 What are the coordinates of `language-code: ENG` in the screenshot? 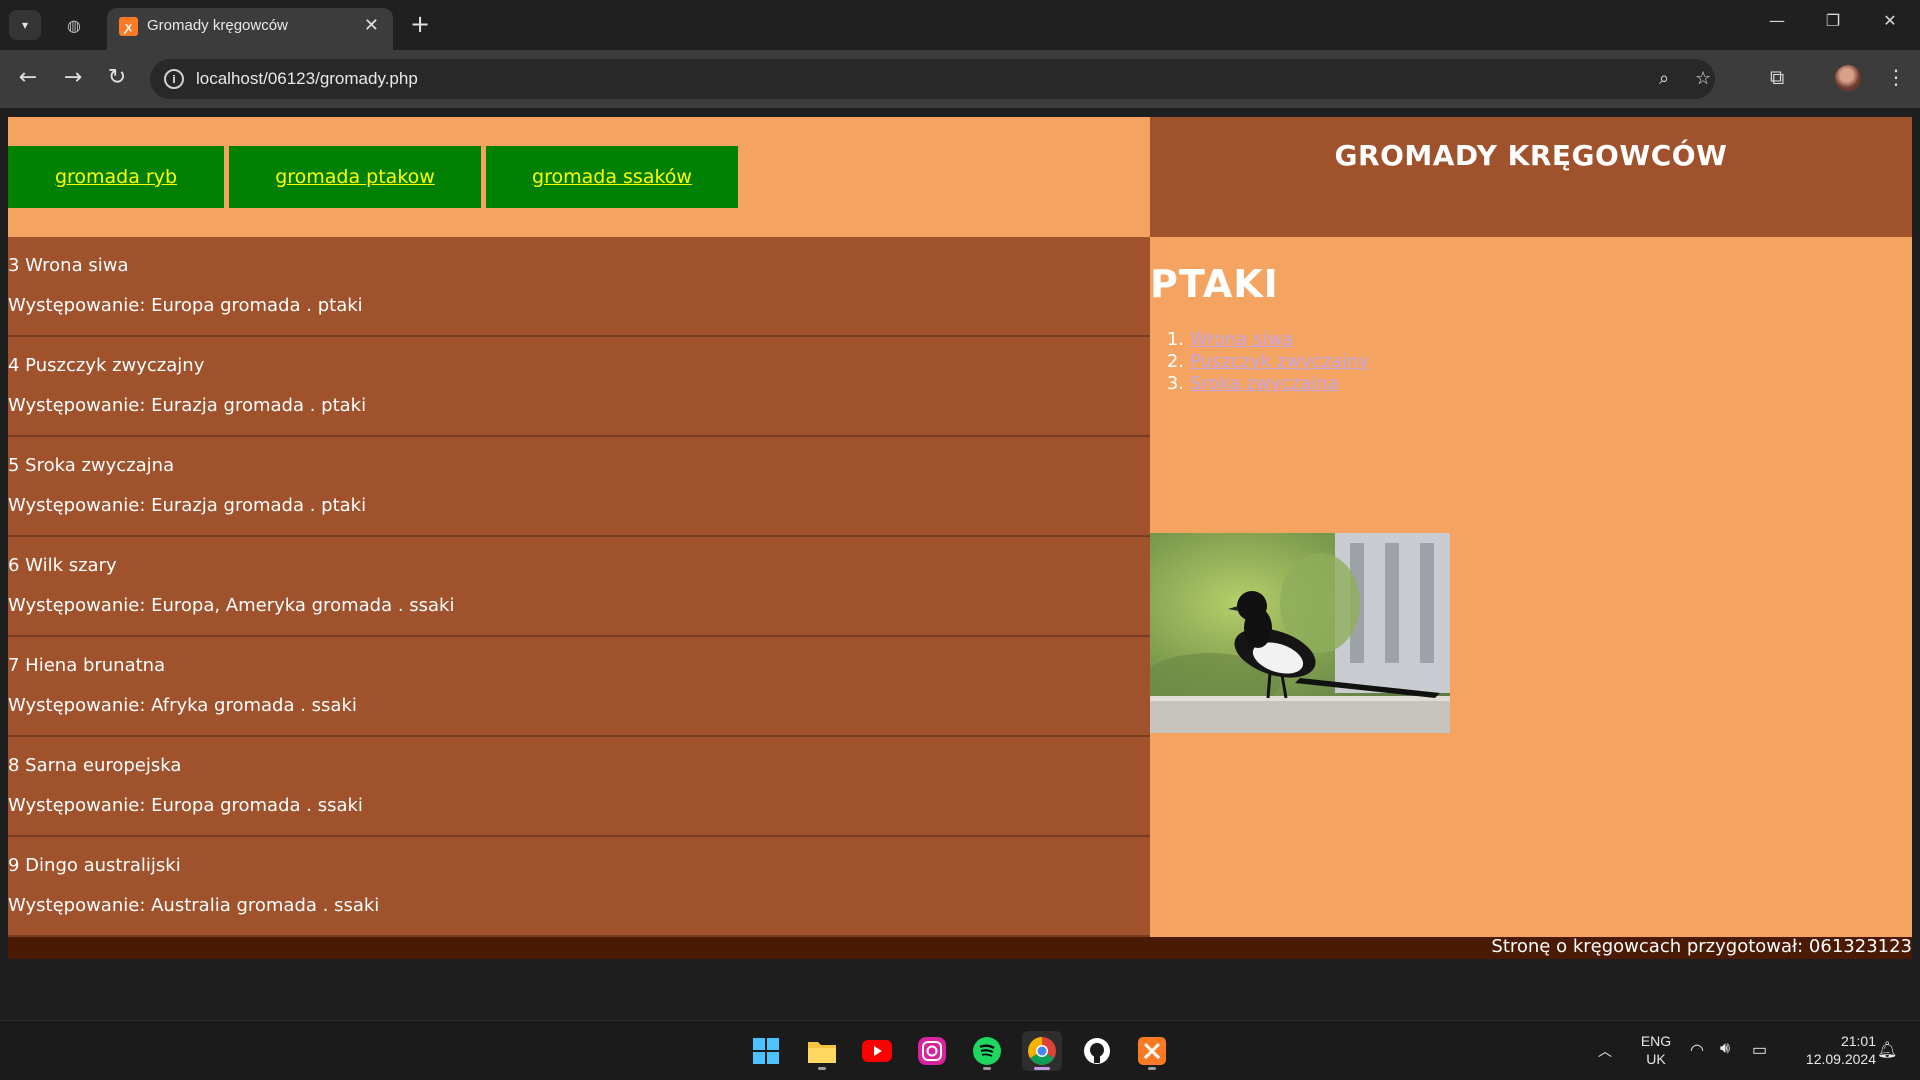 It's located at (1656, 1041).